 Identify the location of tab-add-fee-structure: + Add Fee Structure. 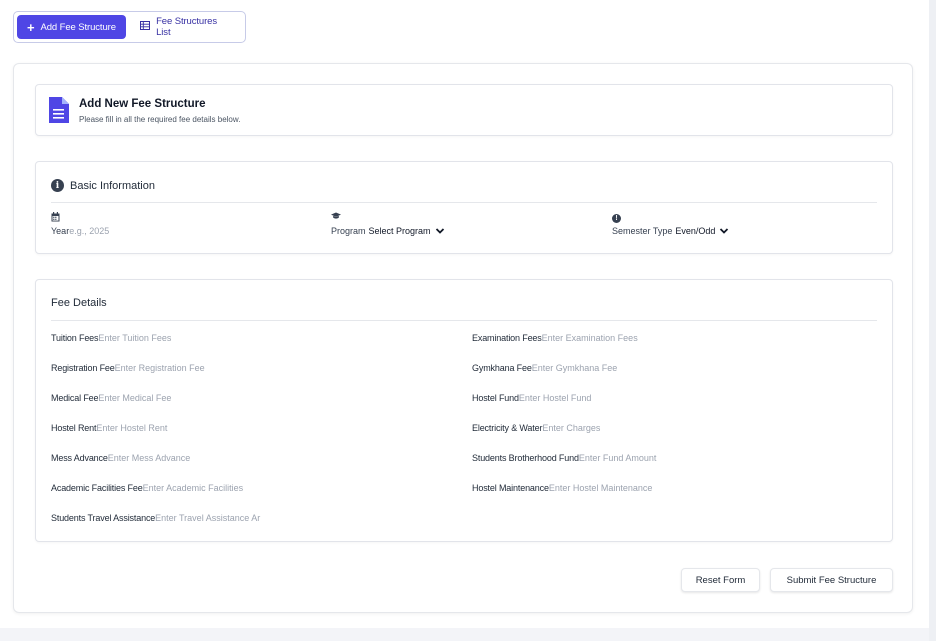
(72, 27).